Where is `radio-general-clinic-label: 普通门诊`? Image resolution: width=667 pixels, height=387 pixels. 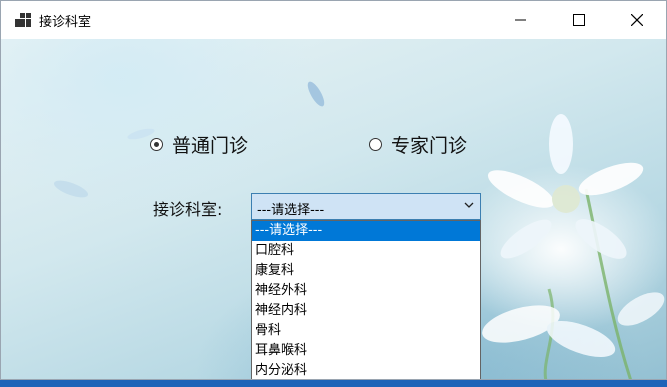 radio-general-clinic-label: 普通门诊 is located at coordinates (210, 146).